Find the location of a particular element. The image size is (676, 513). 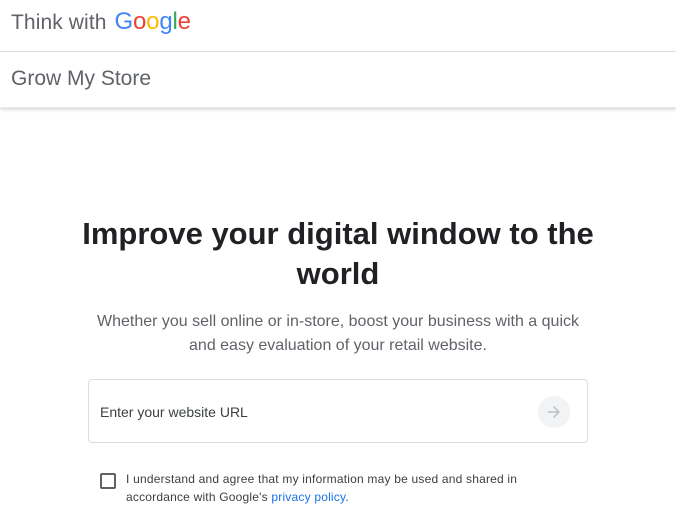

logo-letter: G is located at coordinates (124, 21).